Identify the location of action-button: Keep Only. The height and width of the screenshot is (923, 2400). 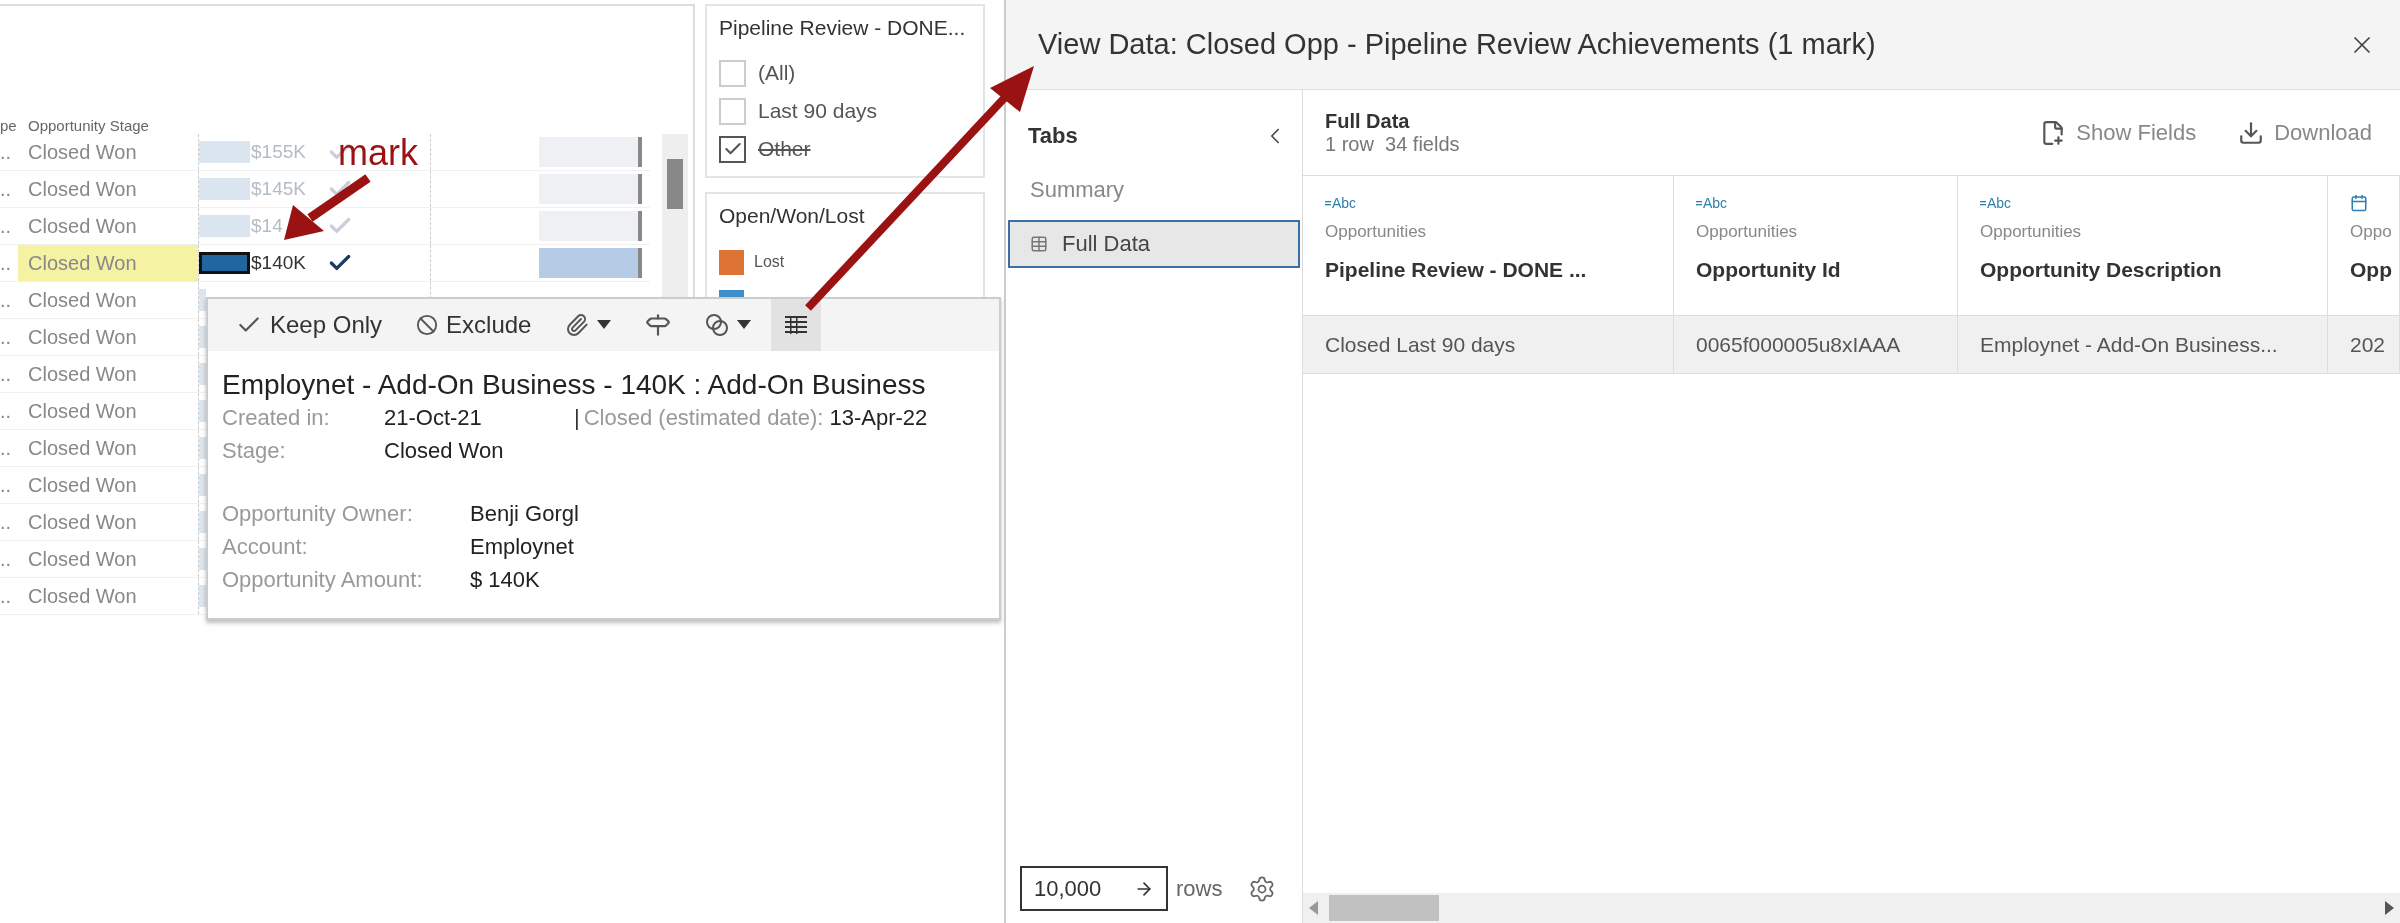
(309, 325).